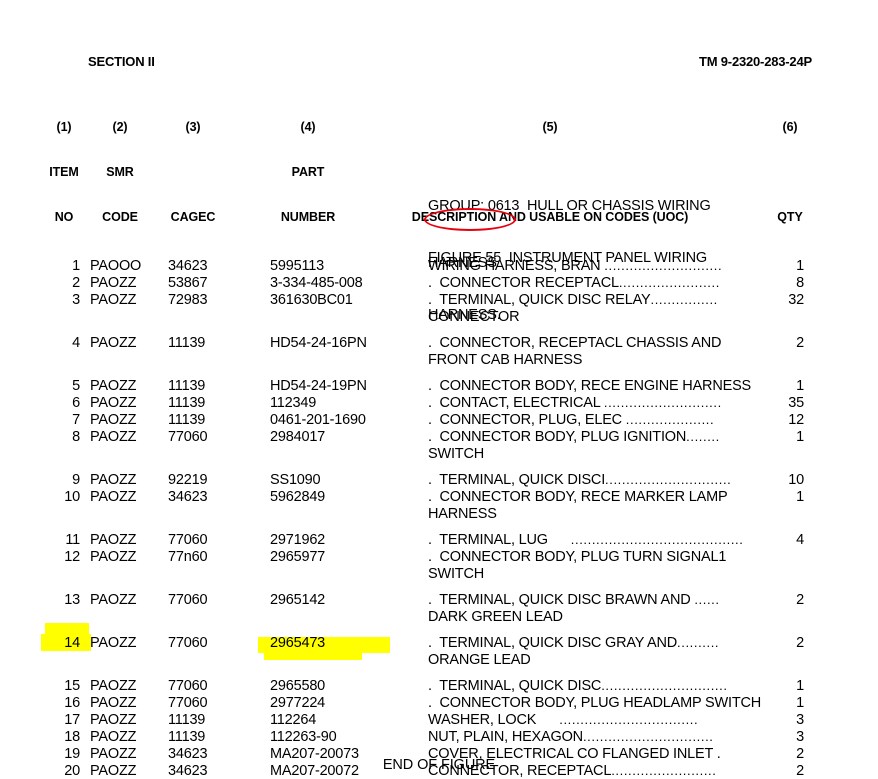 Image resolution: width=878 pixels, height=779 pixels. I want to click on description-text: WASHER, LOCK, so click(494, 720).